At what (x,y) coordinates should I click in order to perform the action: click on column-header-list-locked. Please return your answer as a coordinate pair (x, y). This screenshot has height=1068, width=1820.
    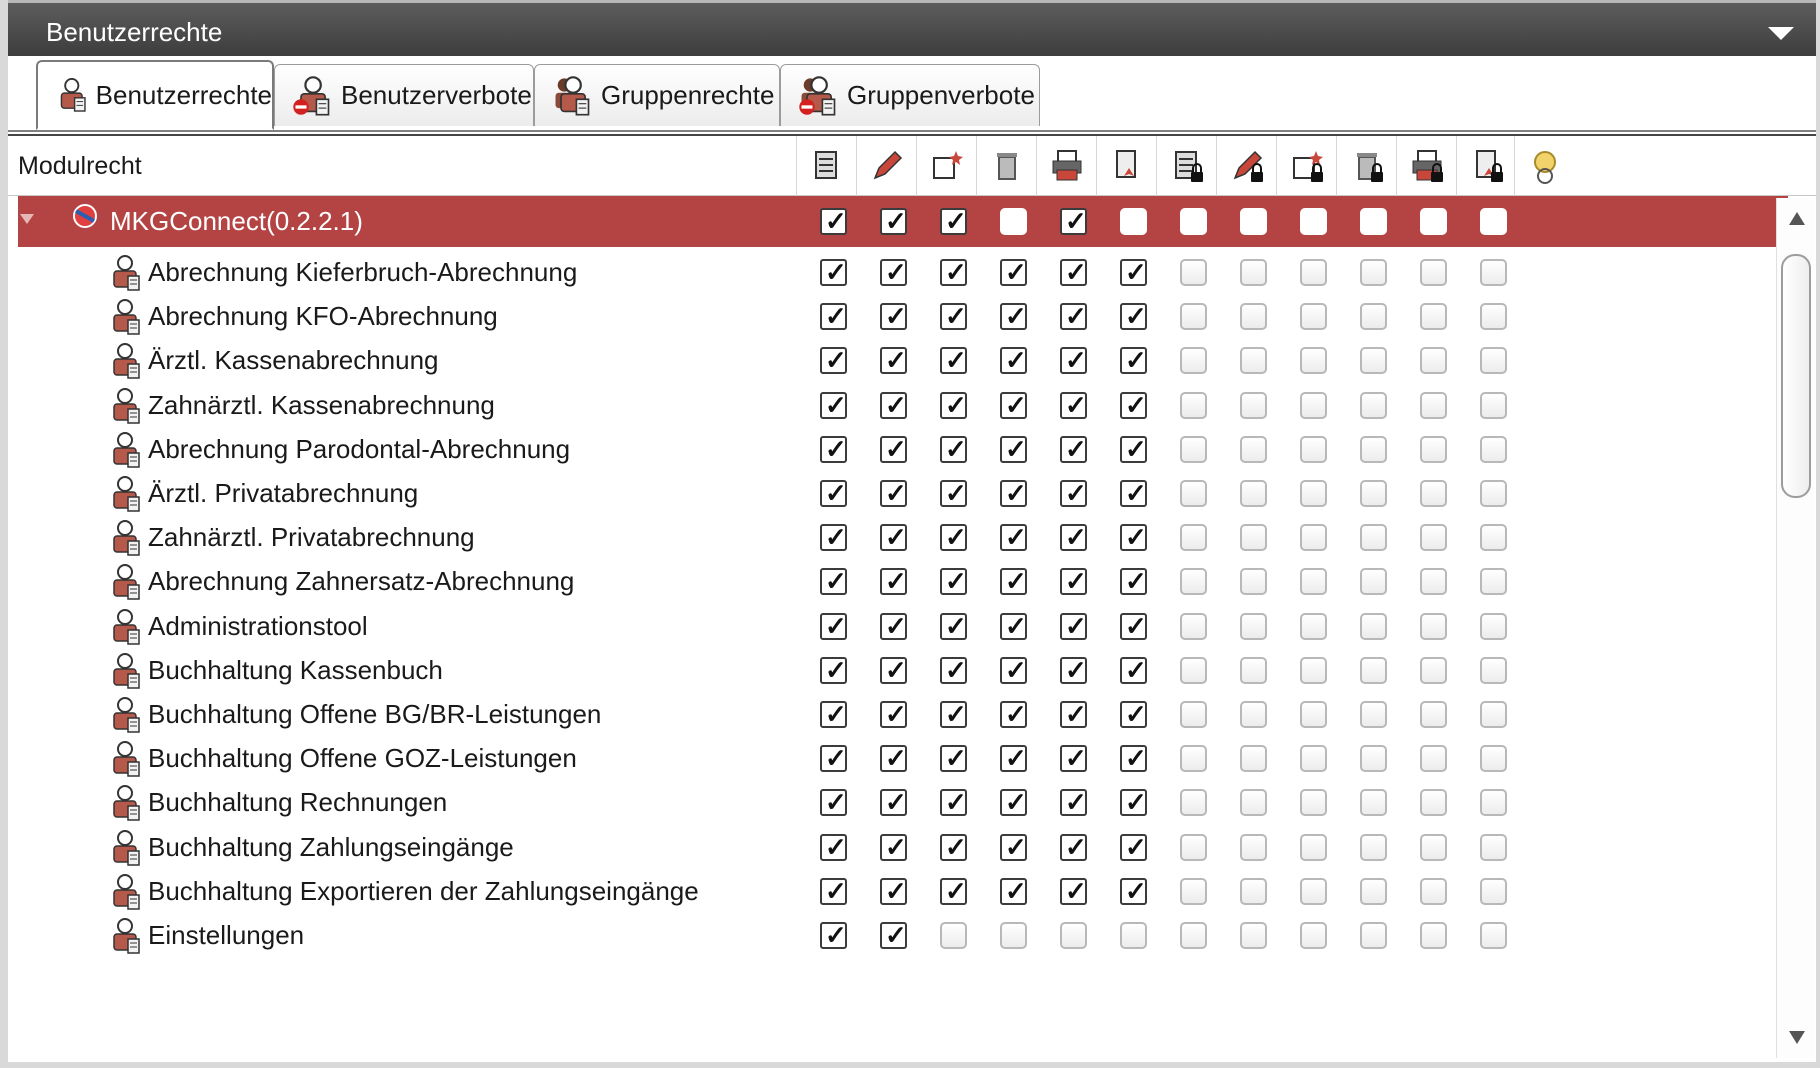
    Looking at the image, I should click on (1186, 166).